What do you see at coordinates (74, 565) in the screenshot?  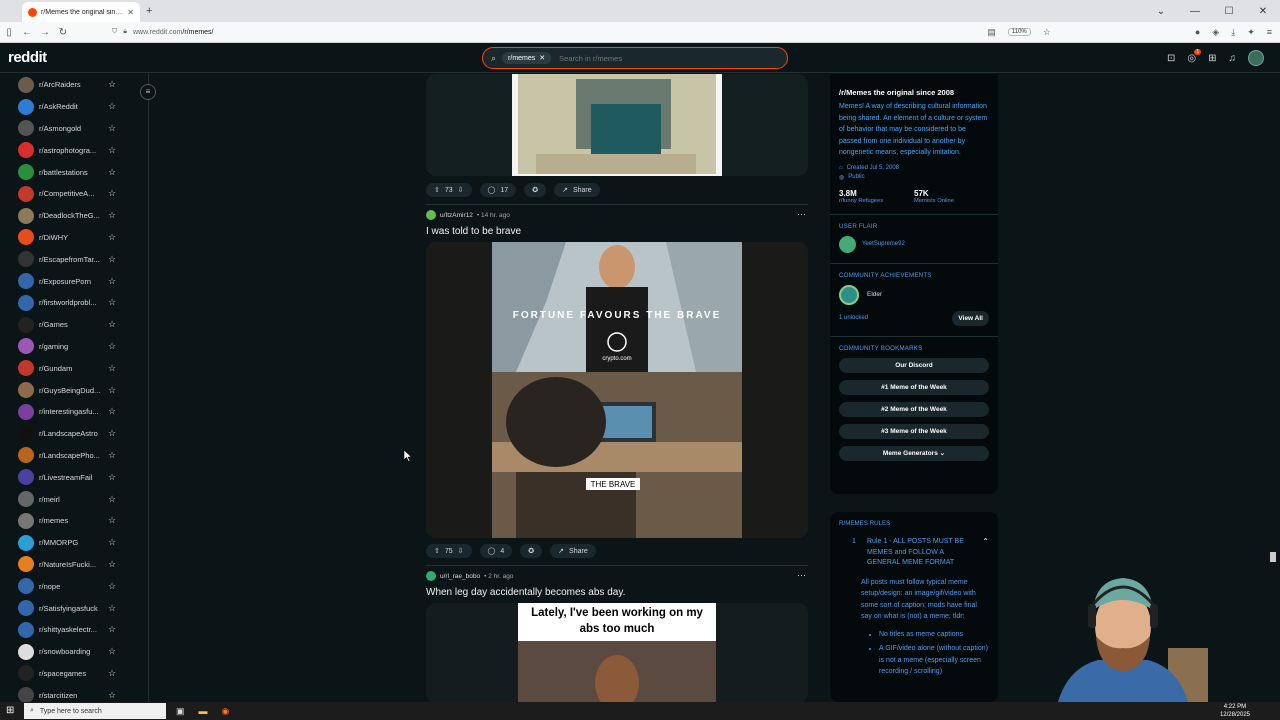 I see `sidebar-item: r/NatureIsFucki... ☆` at bounding box center [74, 565].